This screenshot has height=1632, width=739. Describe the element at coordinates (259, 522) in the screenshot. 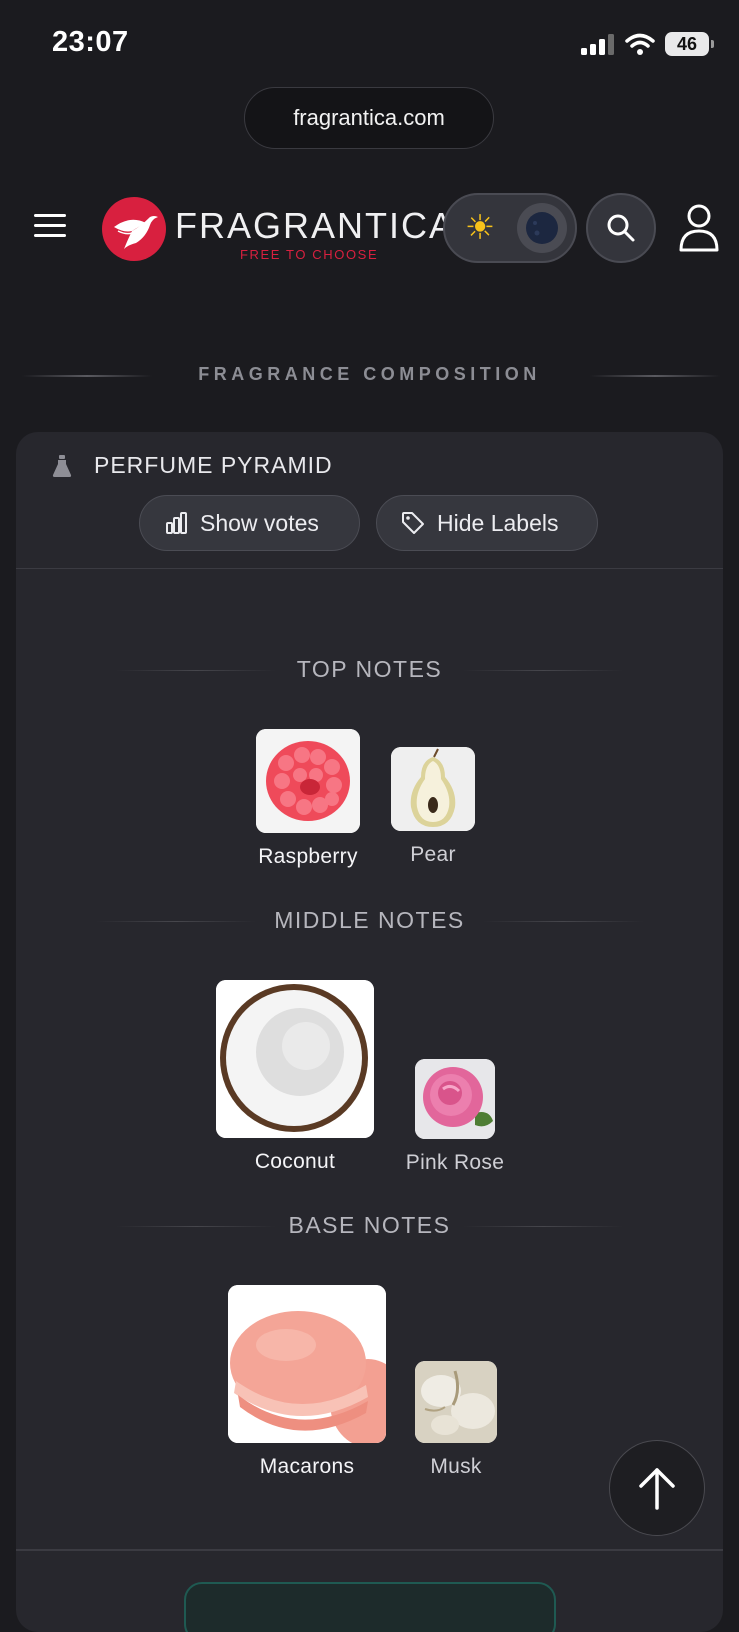

I see `show-votes-label: Show votes` at that location.